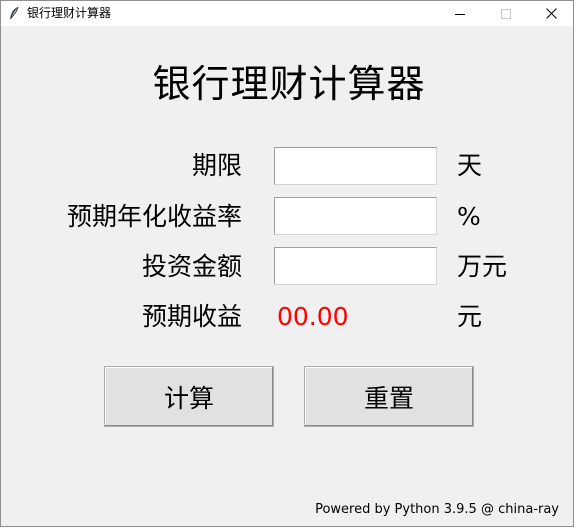  I want to click on expected-return-unit: 元, so click(470, 316).